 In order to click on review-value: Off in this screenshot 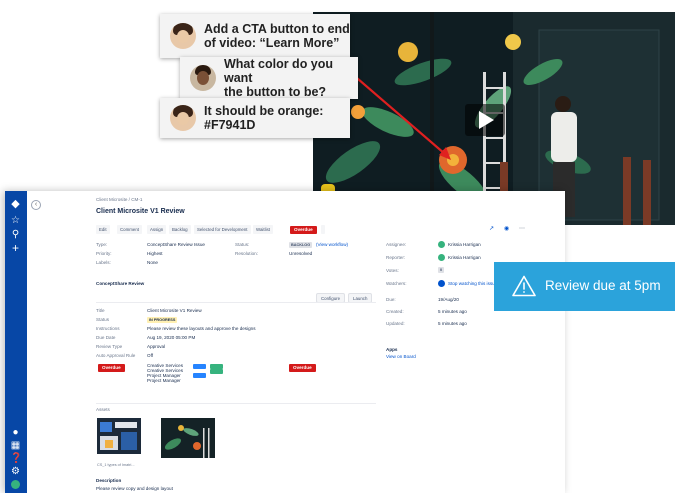, I will do `click(150, 355)`.